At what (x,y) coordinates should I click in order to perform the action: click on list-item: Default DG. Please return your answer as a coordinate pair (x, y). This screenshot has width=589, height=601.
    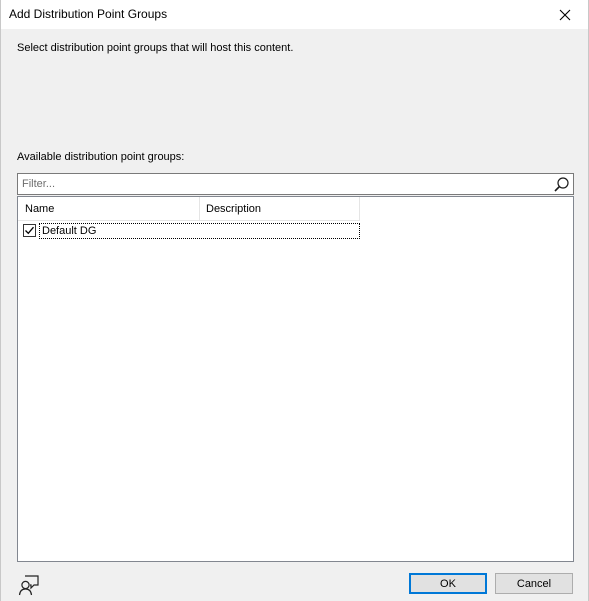
    Looking at the image, I should click on (191, 231).